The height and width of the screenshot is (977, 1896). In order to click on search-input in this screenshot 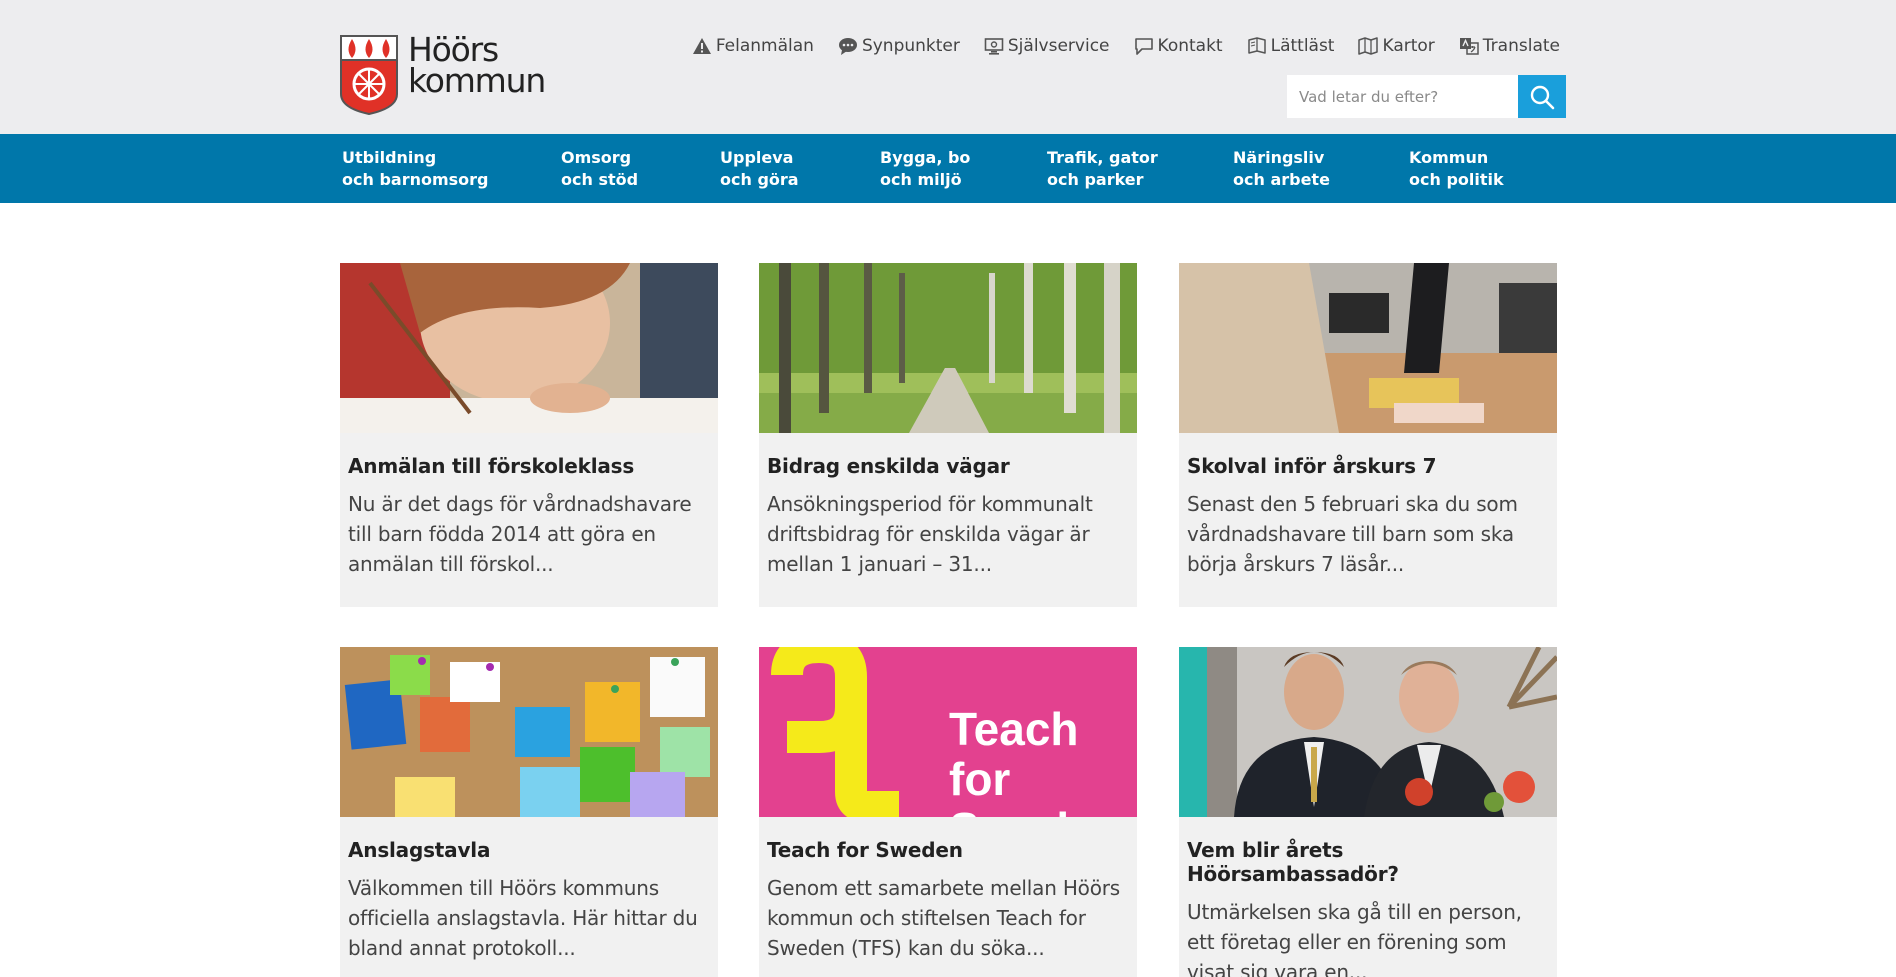, I will do `click(1402, 96)`.